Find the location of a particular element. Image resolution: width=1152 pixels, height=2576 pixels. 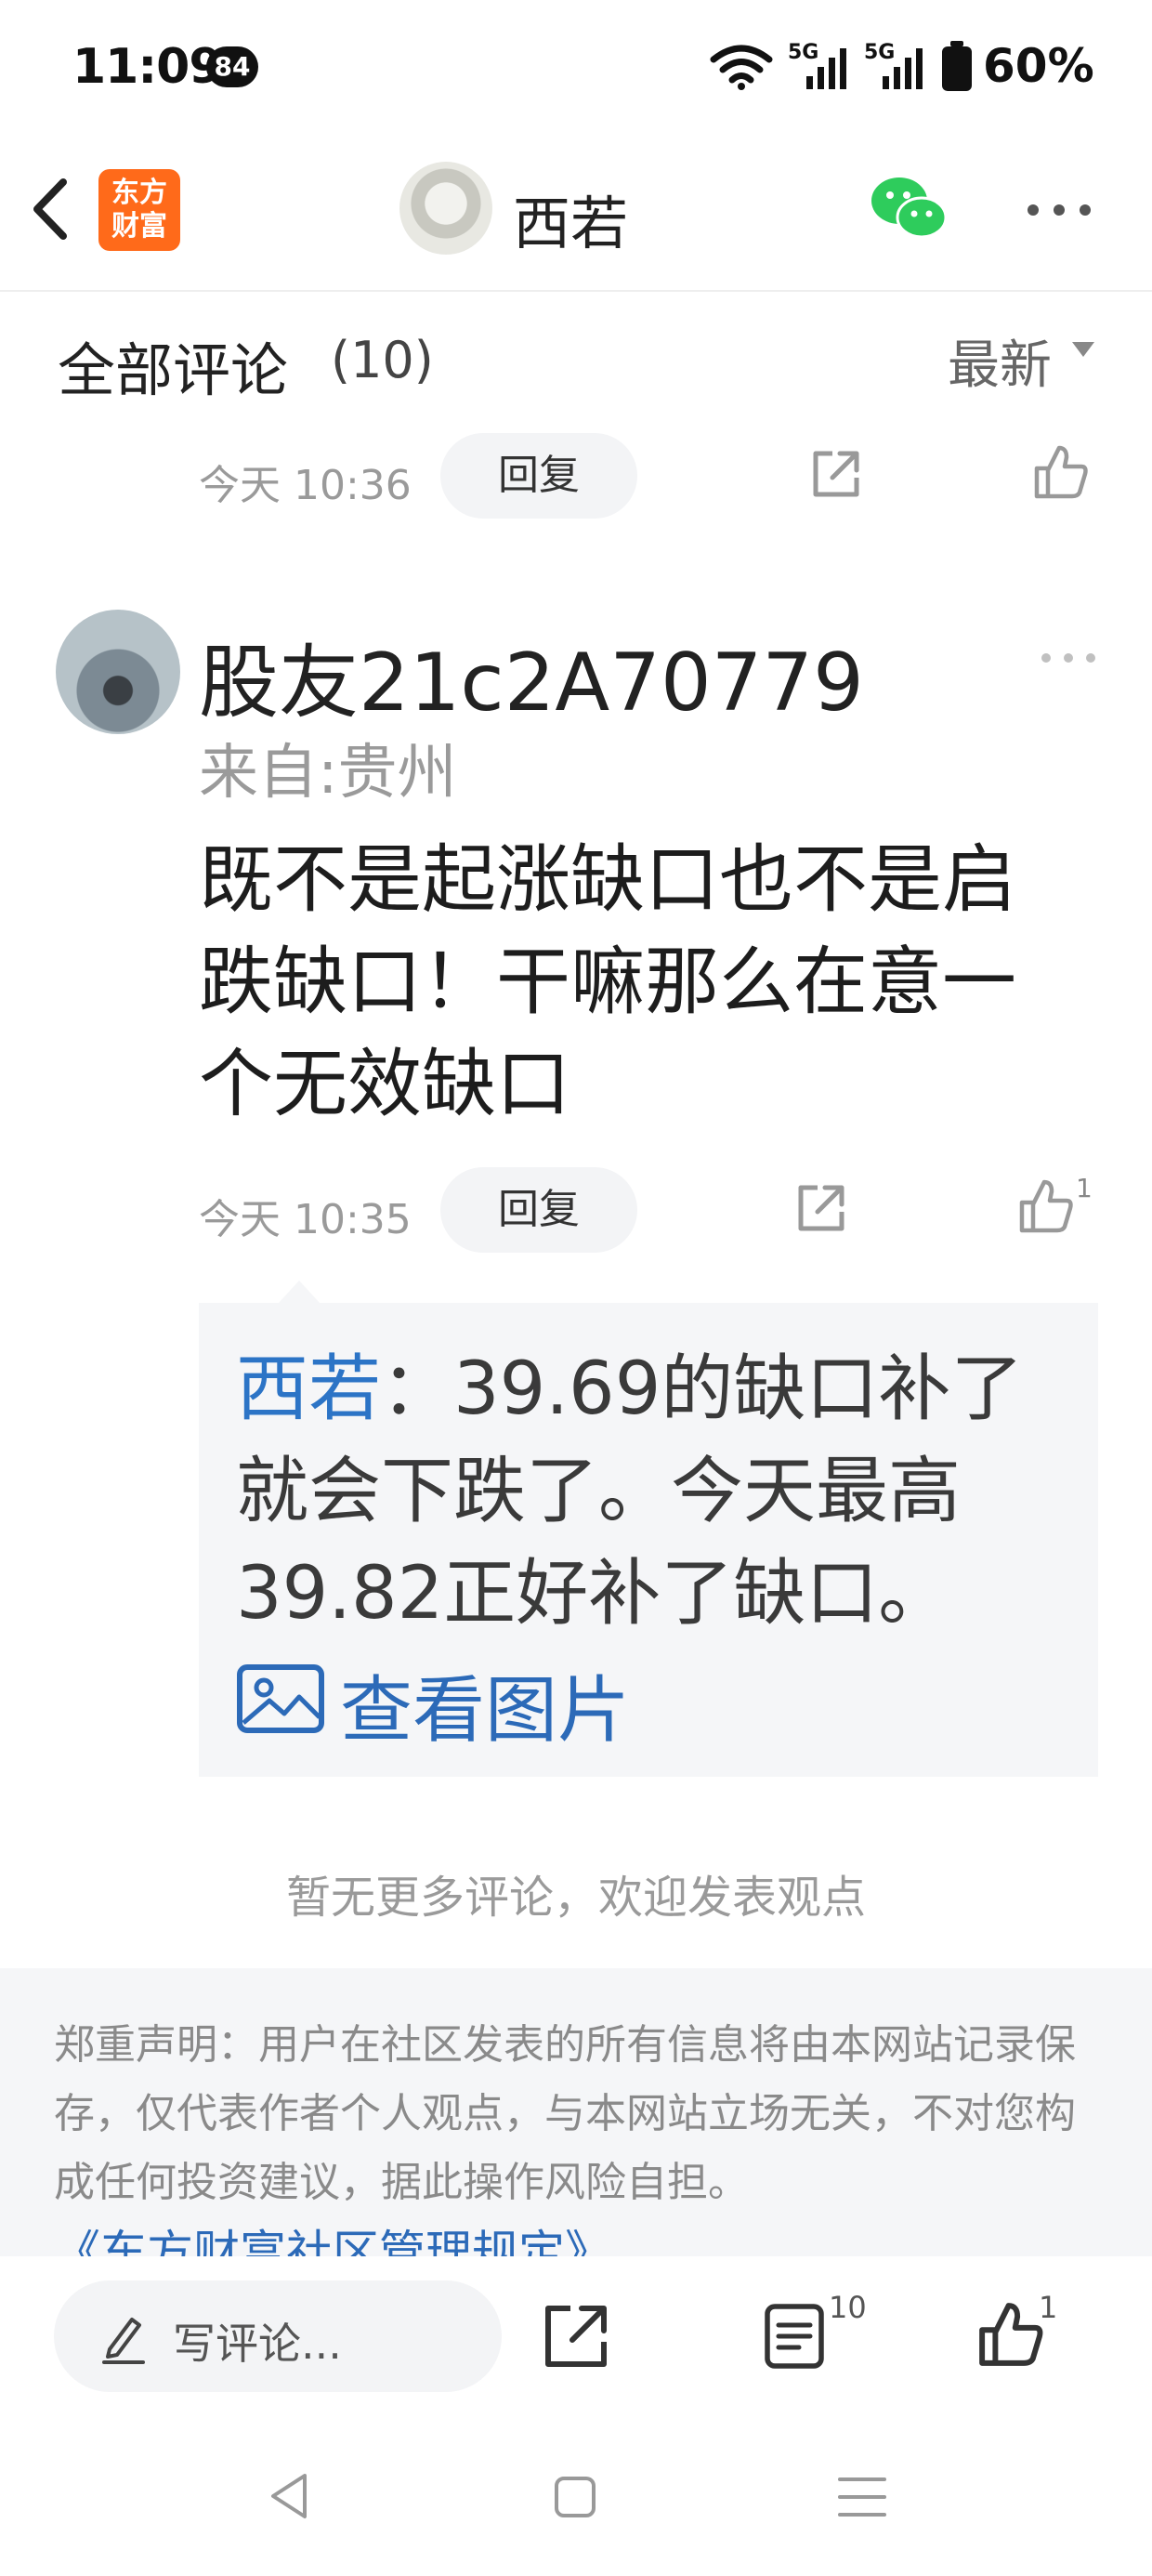

comments-count: (10) is located at coordinates (382, 360).